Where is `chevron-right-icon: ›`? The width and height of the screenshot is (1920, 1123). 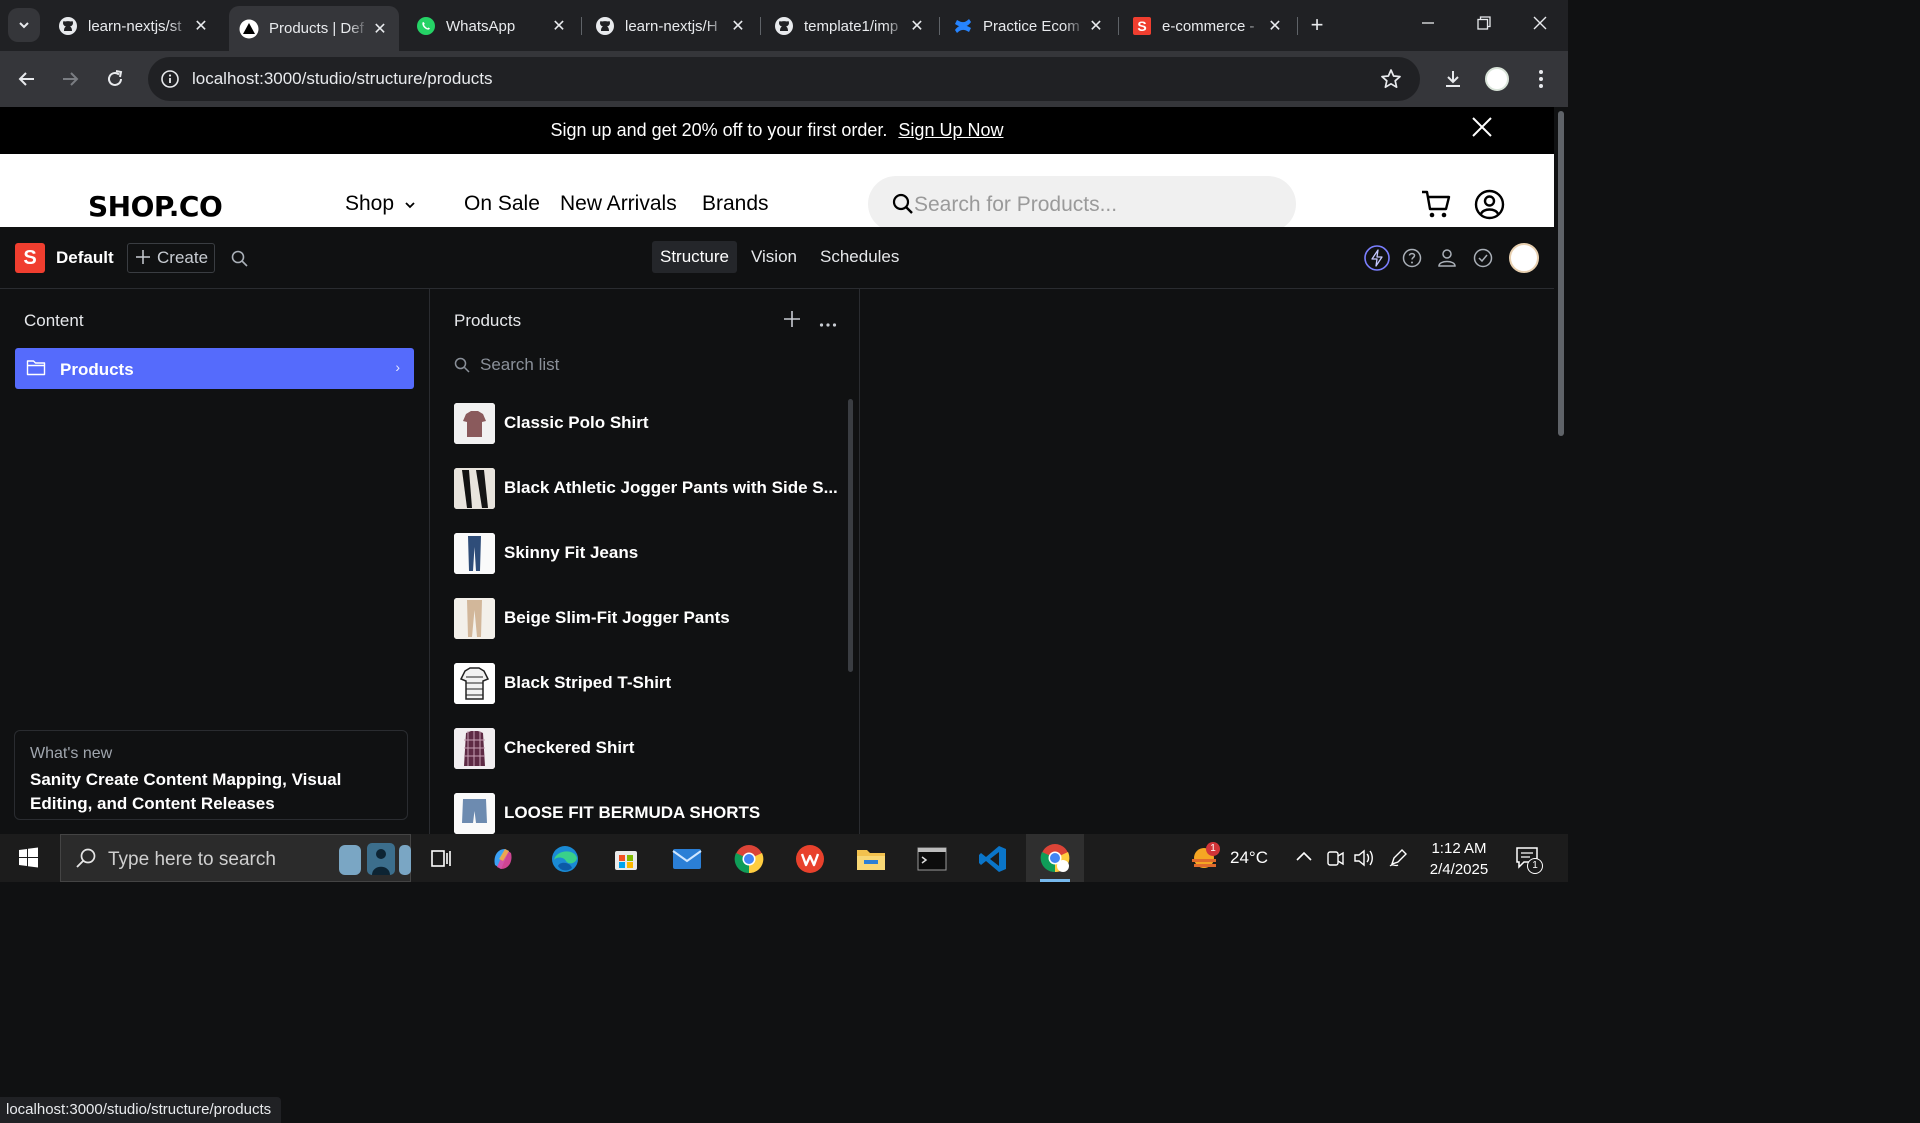 chevron-right-icon: › is located at coordinates (397, 367).